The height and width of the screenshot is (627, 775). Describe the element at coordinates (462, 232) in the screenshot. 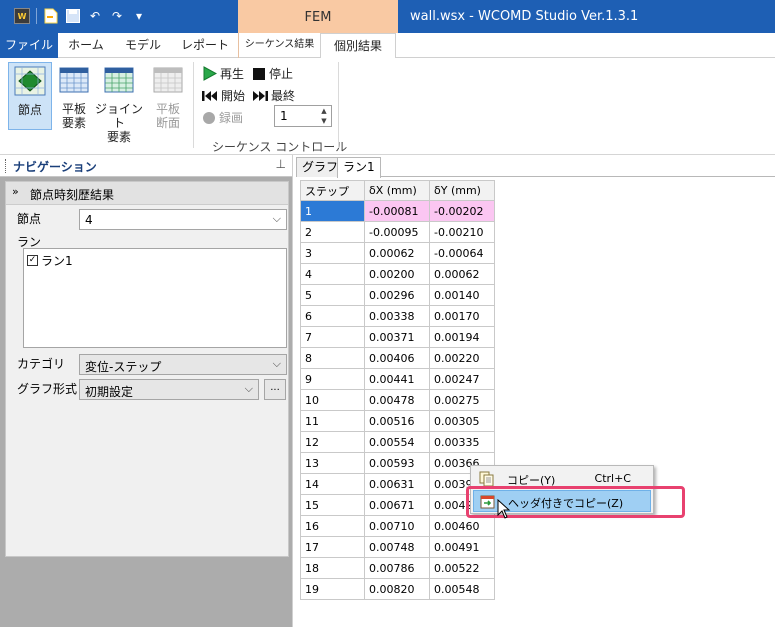

I see `cell-dy: -0.00210` at that location.